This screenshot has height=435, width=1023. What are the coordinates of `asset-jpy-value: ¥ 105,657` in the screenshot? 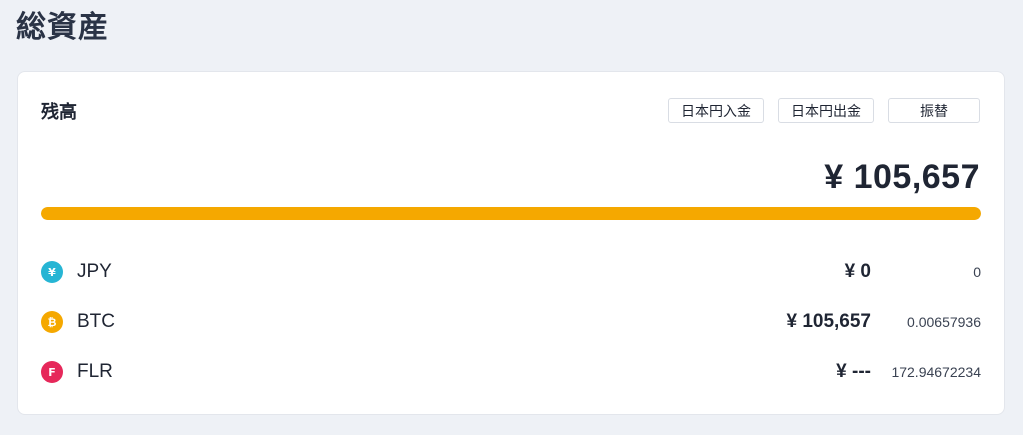 It's located at (828, 321).